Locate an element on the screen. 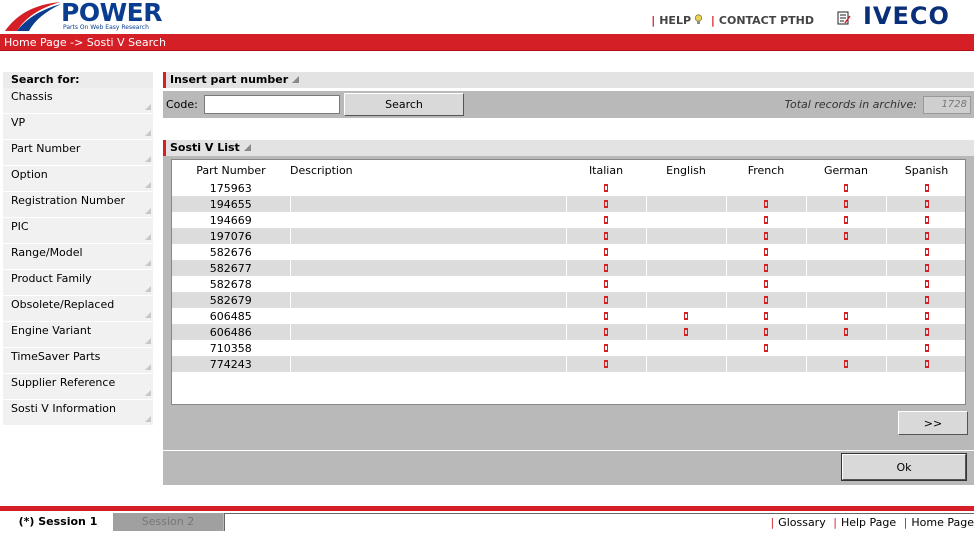 The height and width of the screenshot is (542, 974). power-logo: POWER Parts On Web Easy Research is located at coordinates (86, 16).